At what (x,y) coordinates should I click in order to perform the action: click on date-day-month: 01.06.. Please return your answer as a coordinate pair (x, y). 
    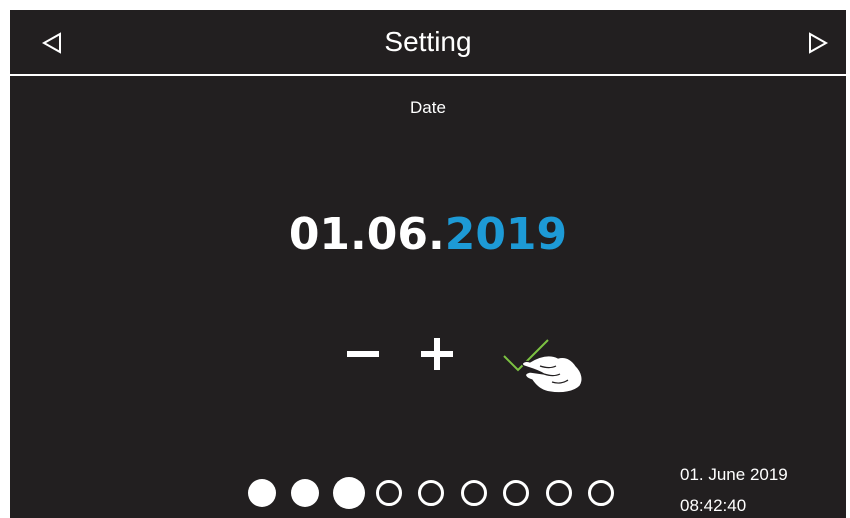
    Looking at the image, I should click on (366, 234).